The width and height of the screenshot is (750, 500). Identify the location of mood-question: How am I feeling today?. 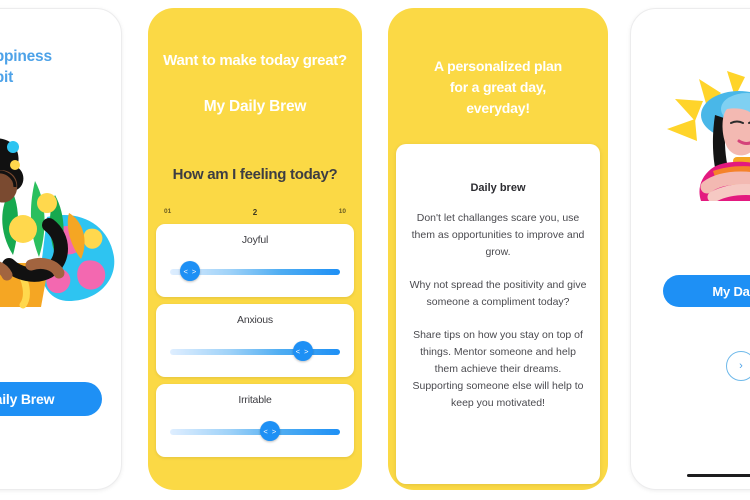
(255, 174).